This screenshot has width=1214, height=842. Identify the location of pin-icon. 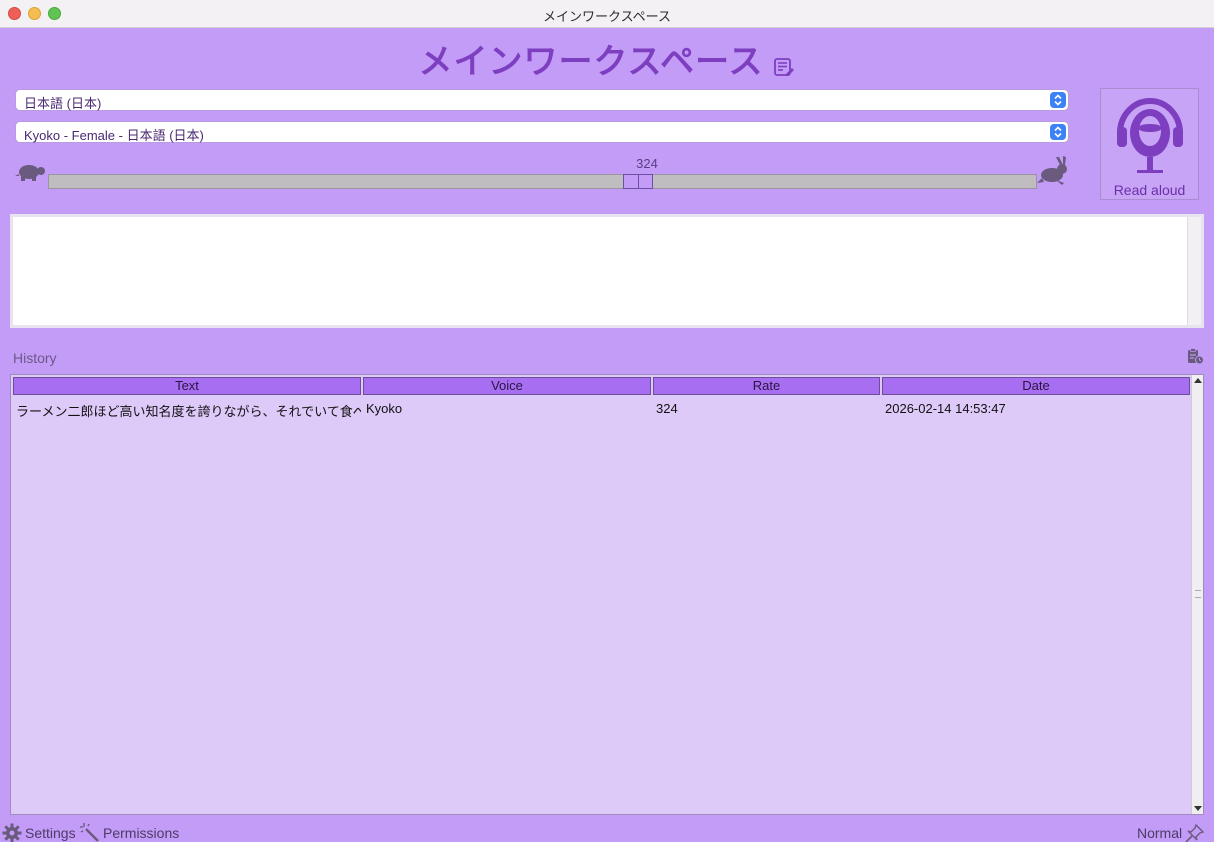
(1195, 832).